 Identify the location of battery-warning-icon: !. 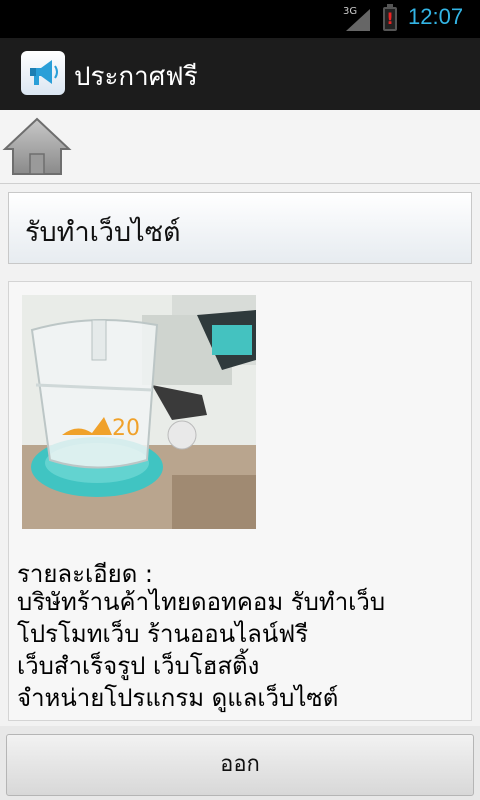
(390, 17).